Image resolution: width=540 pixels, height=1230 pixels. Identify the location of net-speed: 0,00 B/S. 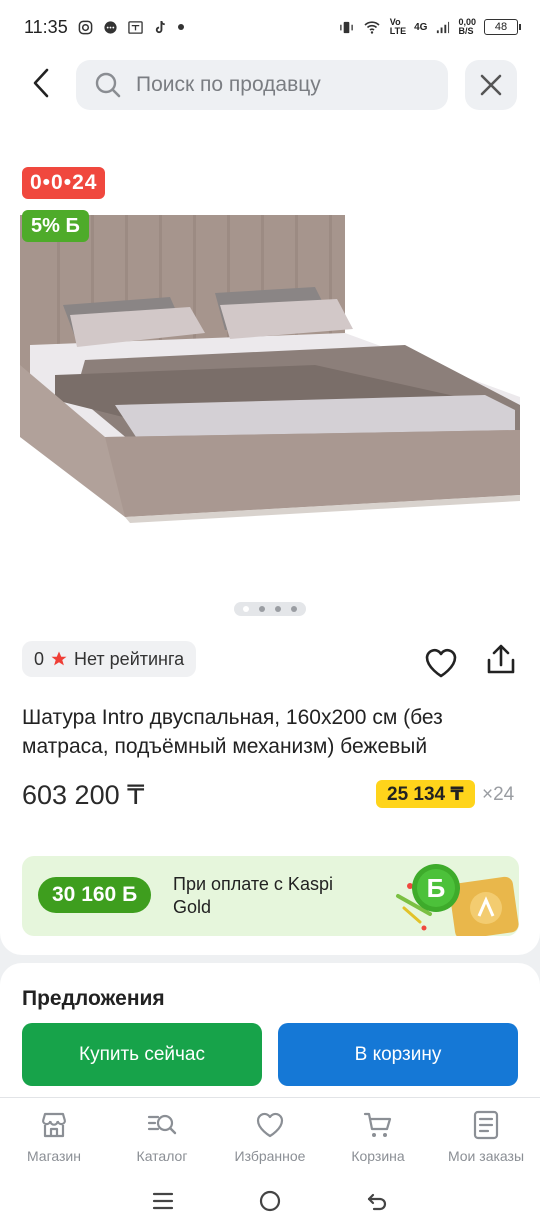
(467, 26).